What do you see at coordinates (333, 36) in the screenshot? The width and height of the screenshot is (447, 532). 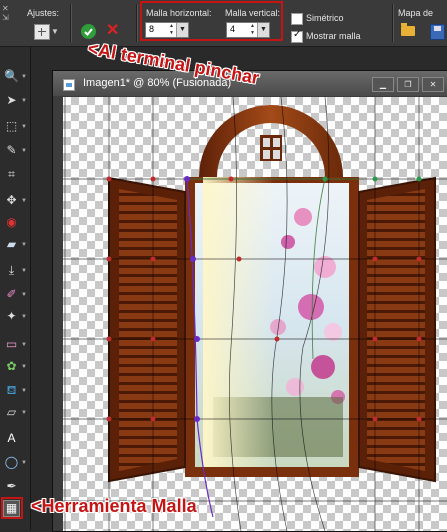 I see `show-mesh-label: Mostrar malla` at bounding box center [333, 36].